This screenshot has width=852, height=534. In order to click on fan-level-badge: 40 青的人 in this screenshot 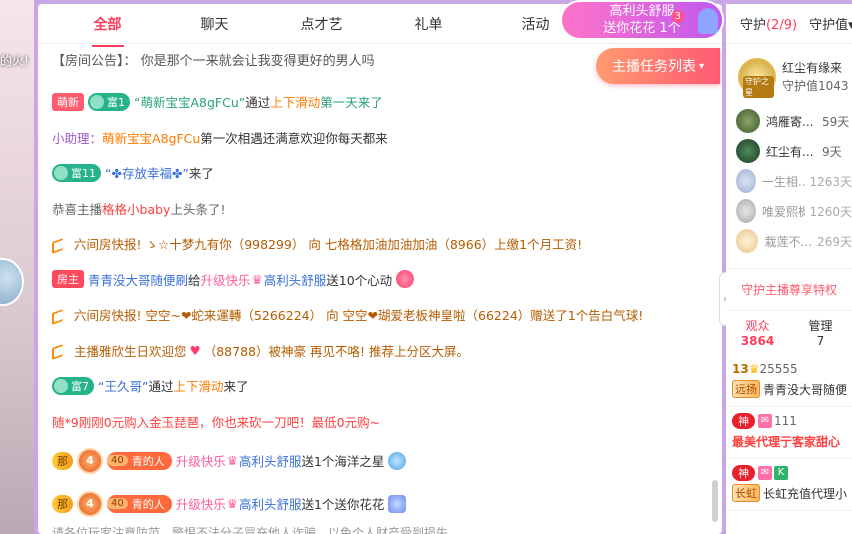, I will do `click(139, 460)`.